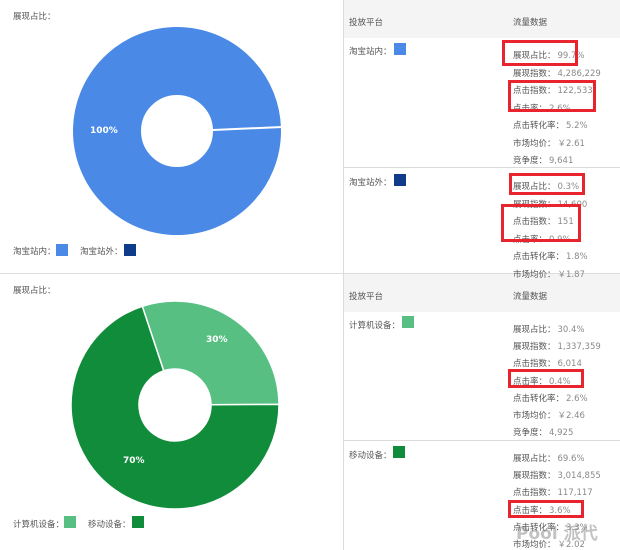  I want to click on data-row-value: 3,014,855, so click(579, 476).